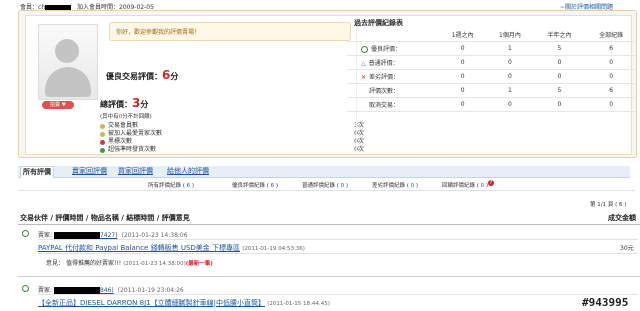  Describe the element at coordinates (605, 302) in the screenshot. I see `watermark: #943995` at that location.